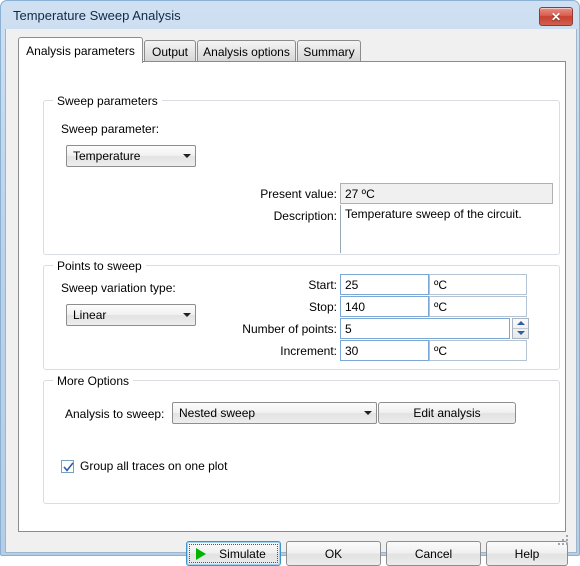 This screenshot has width=580, height=566. I want to click on group-traces-checkbox-row: Group all traces on one plot, so click(144, 466).